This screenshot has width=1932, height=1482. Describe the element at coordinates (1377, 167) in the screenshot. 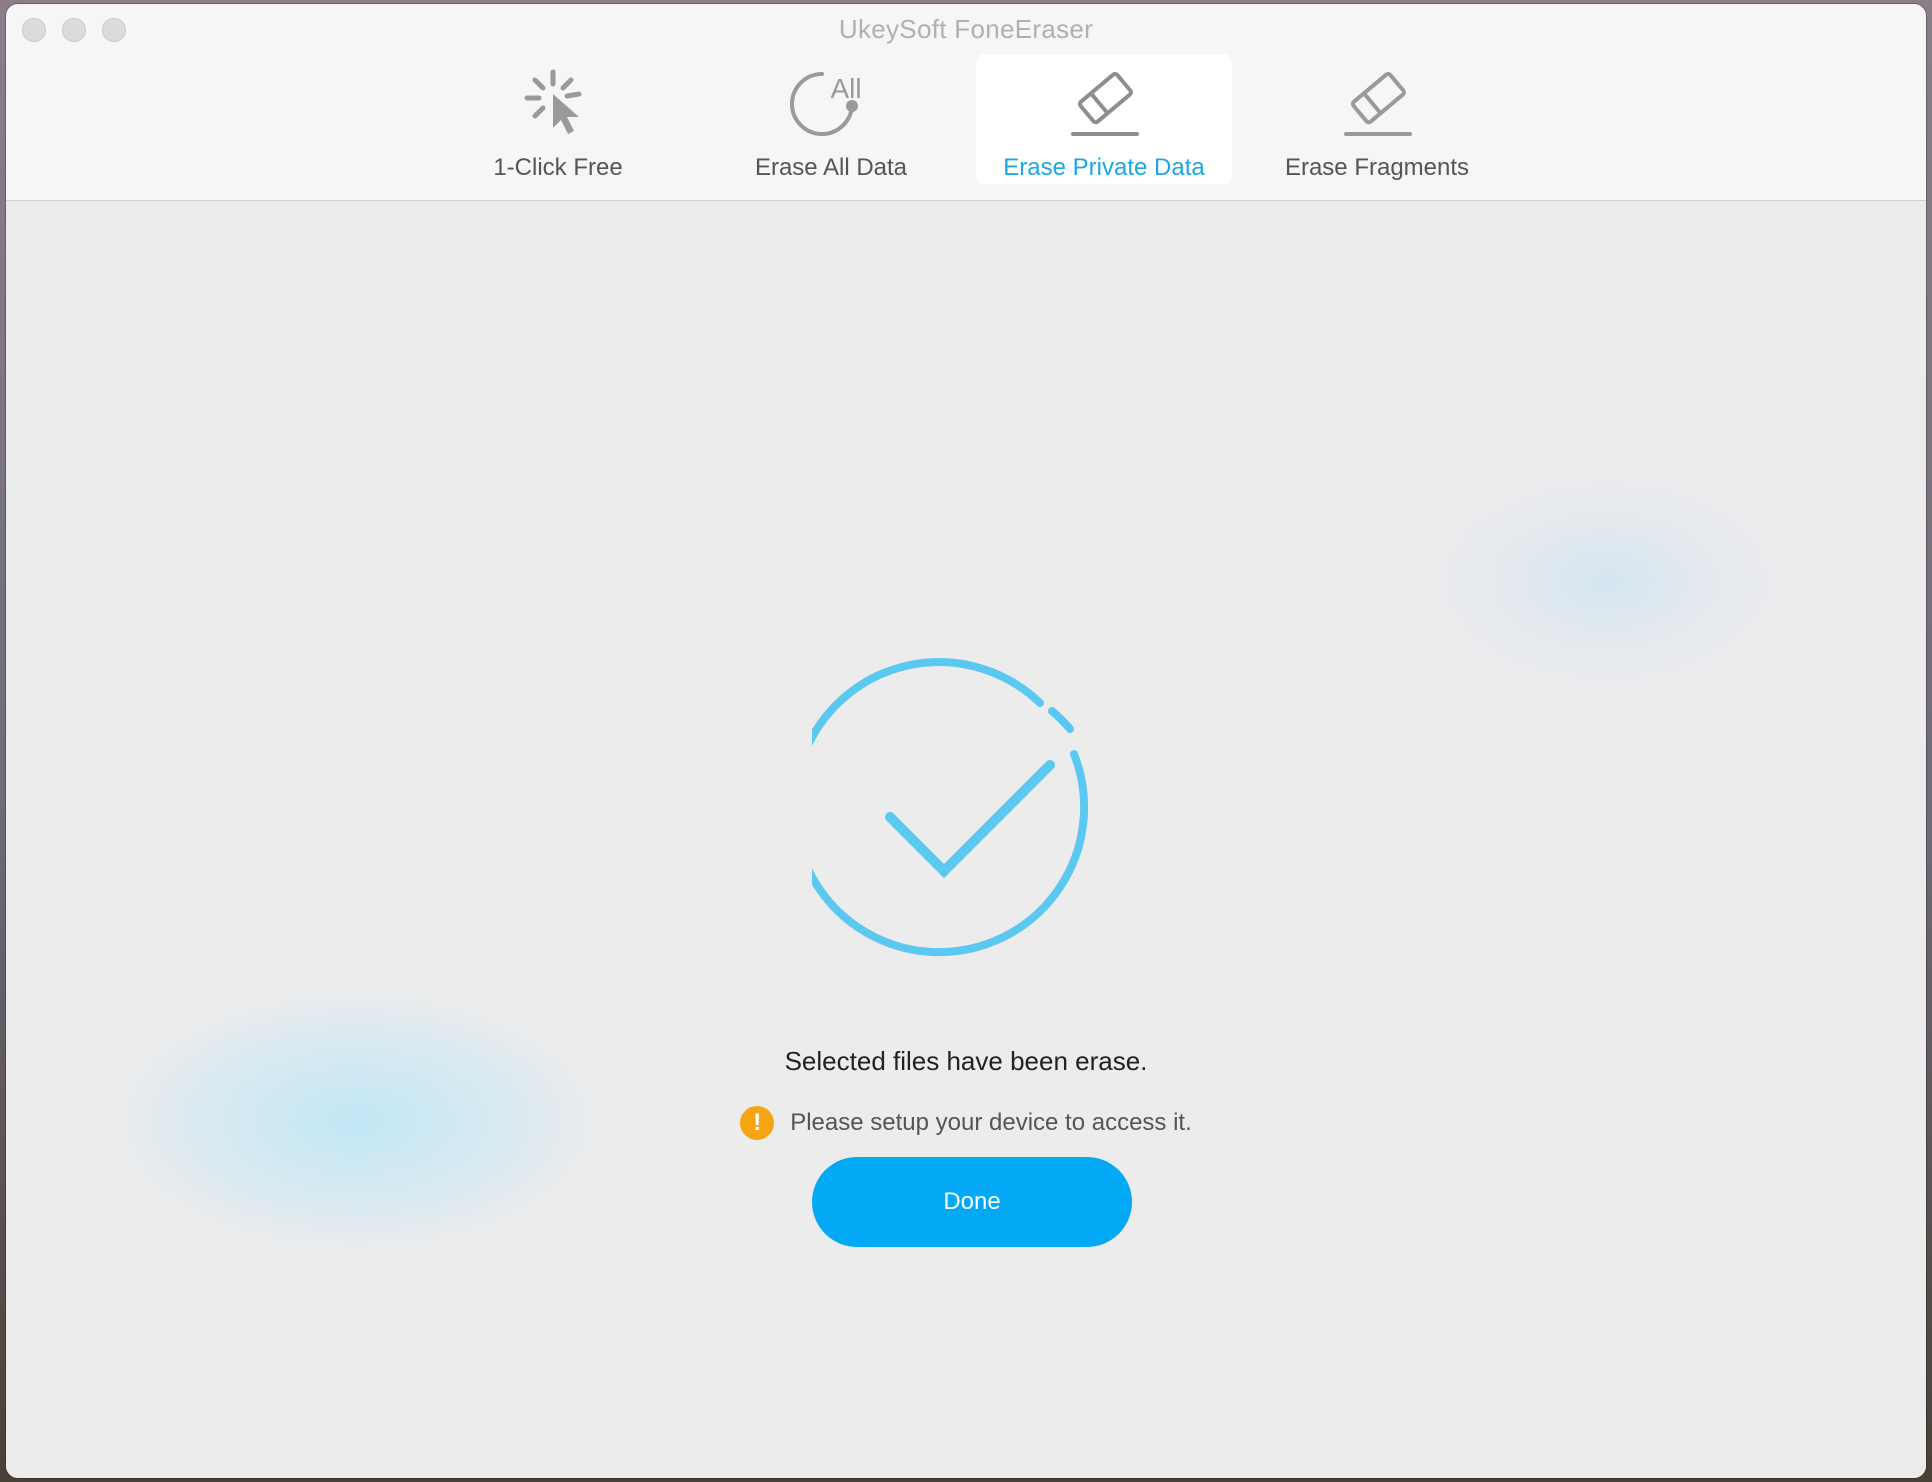

I see `tab-label: Erase Fragments` at that location.